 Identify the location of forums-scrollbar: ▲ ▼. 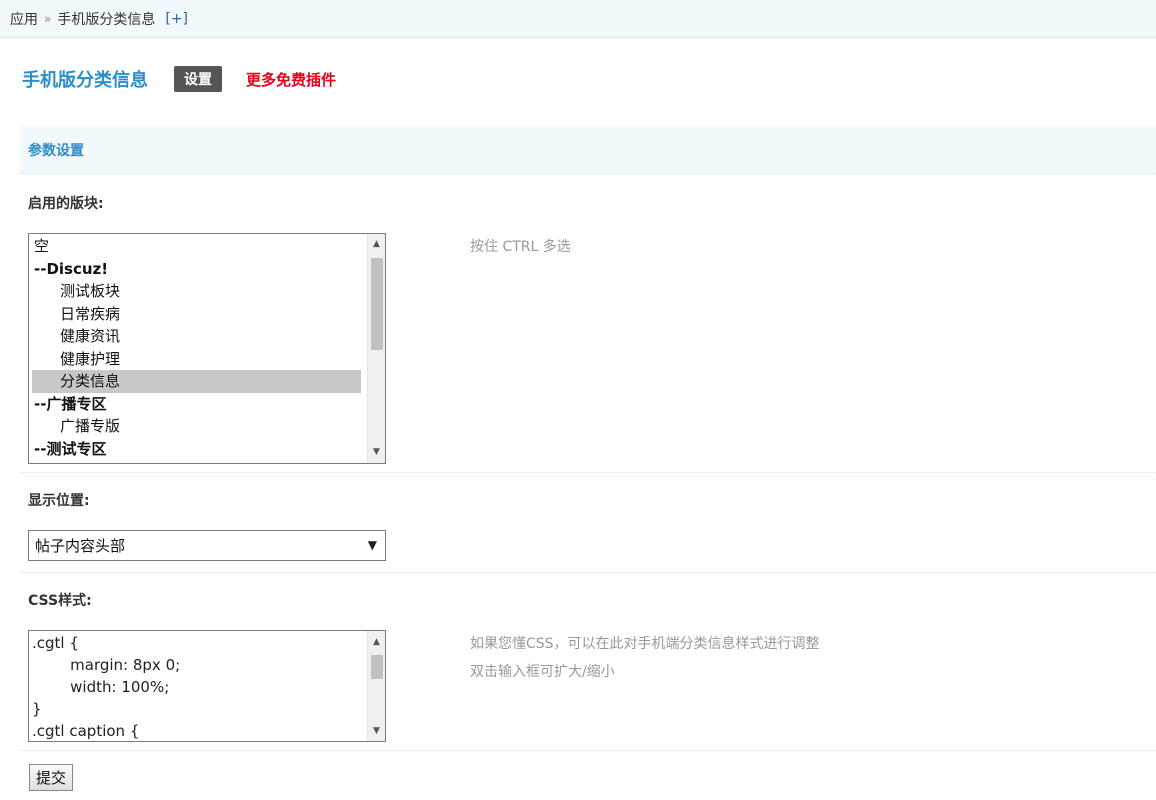
(376, 348).